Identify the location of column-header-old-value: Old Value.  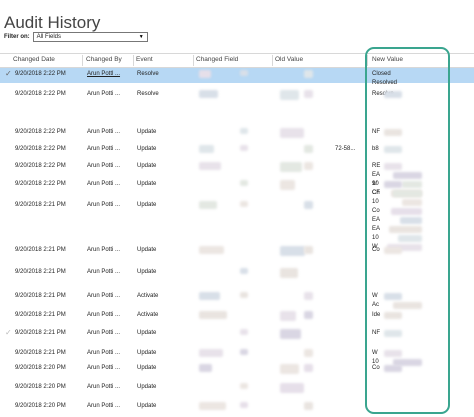
(289, 59).